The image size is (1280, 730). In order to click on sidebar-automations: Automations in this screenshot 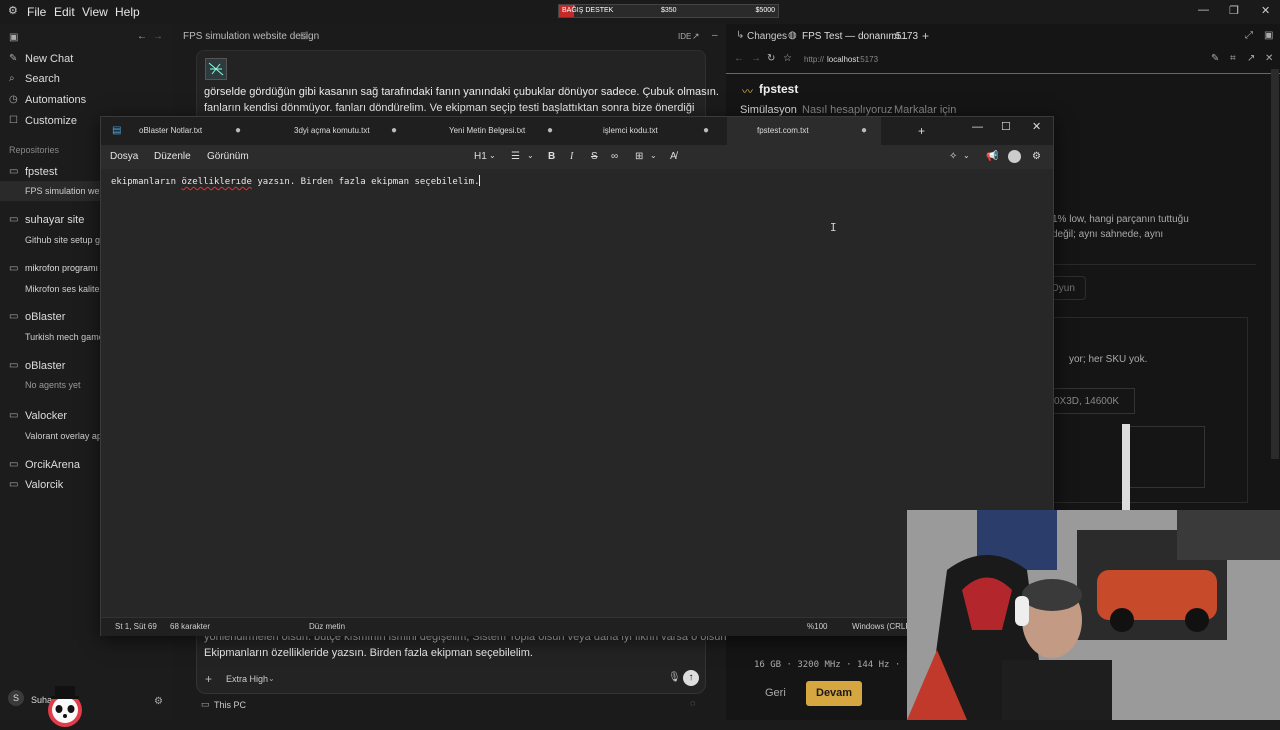, I will do `click(55, 100)`.